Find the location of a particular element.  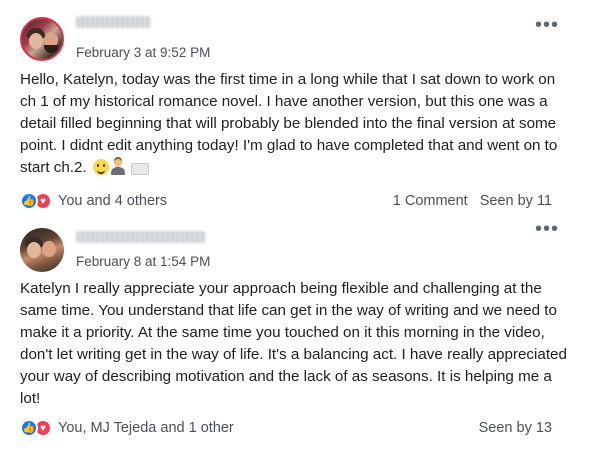

smiling-face-icon is located at coordinates (100, 167).